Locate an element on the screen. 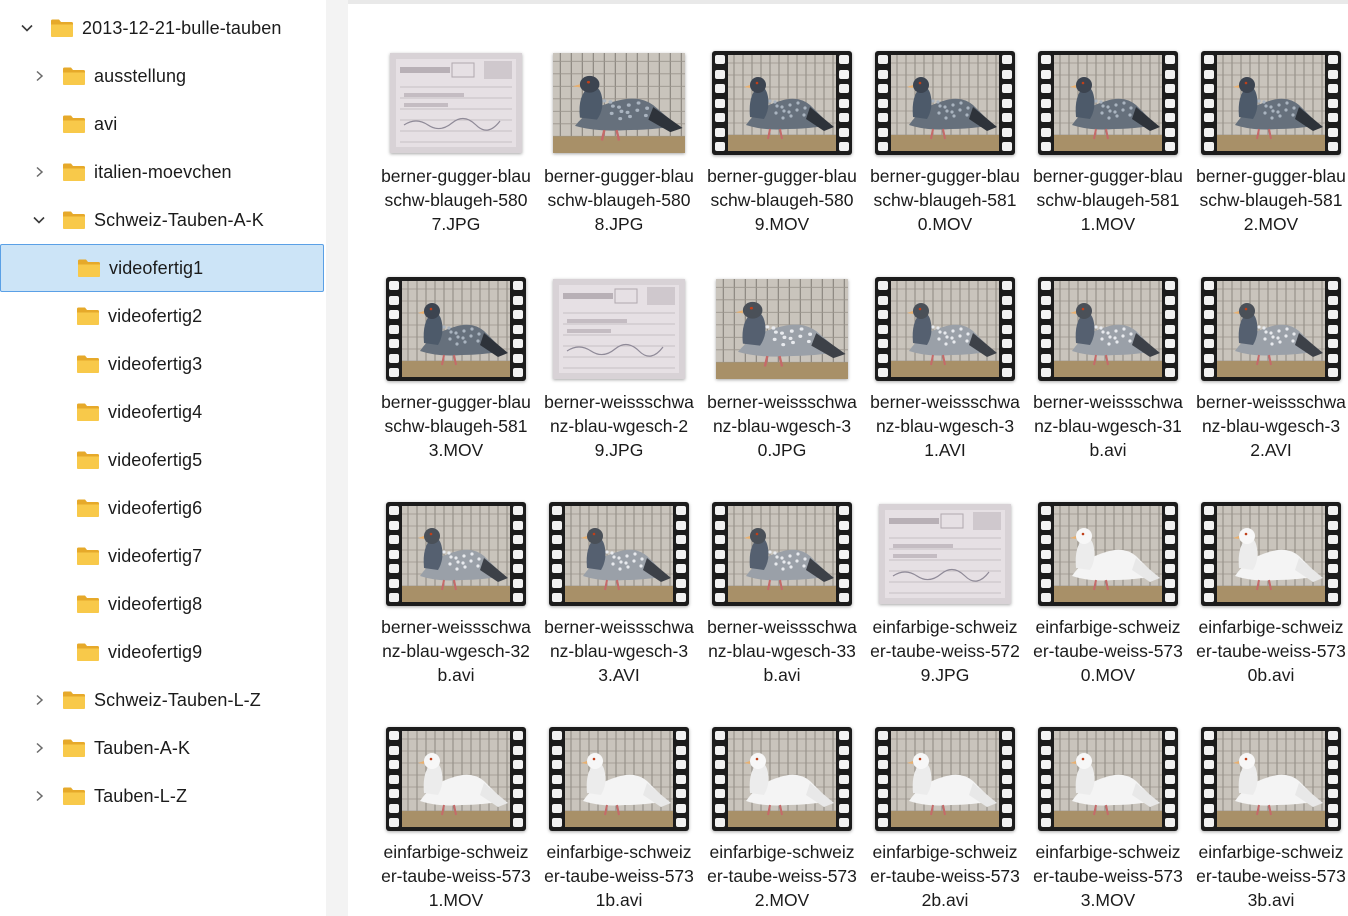 This screenshot has height=916, width=1348. sidebar-item-schweiz-tauben-l-z: Schweiz-Tauben-L-Z is located at coordinates (162, 700).